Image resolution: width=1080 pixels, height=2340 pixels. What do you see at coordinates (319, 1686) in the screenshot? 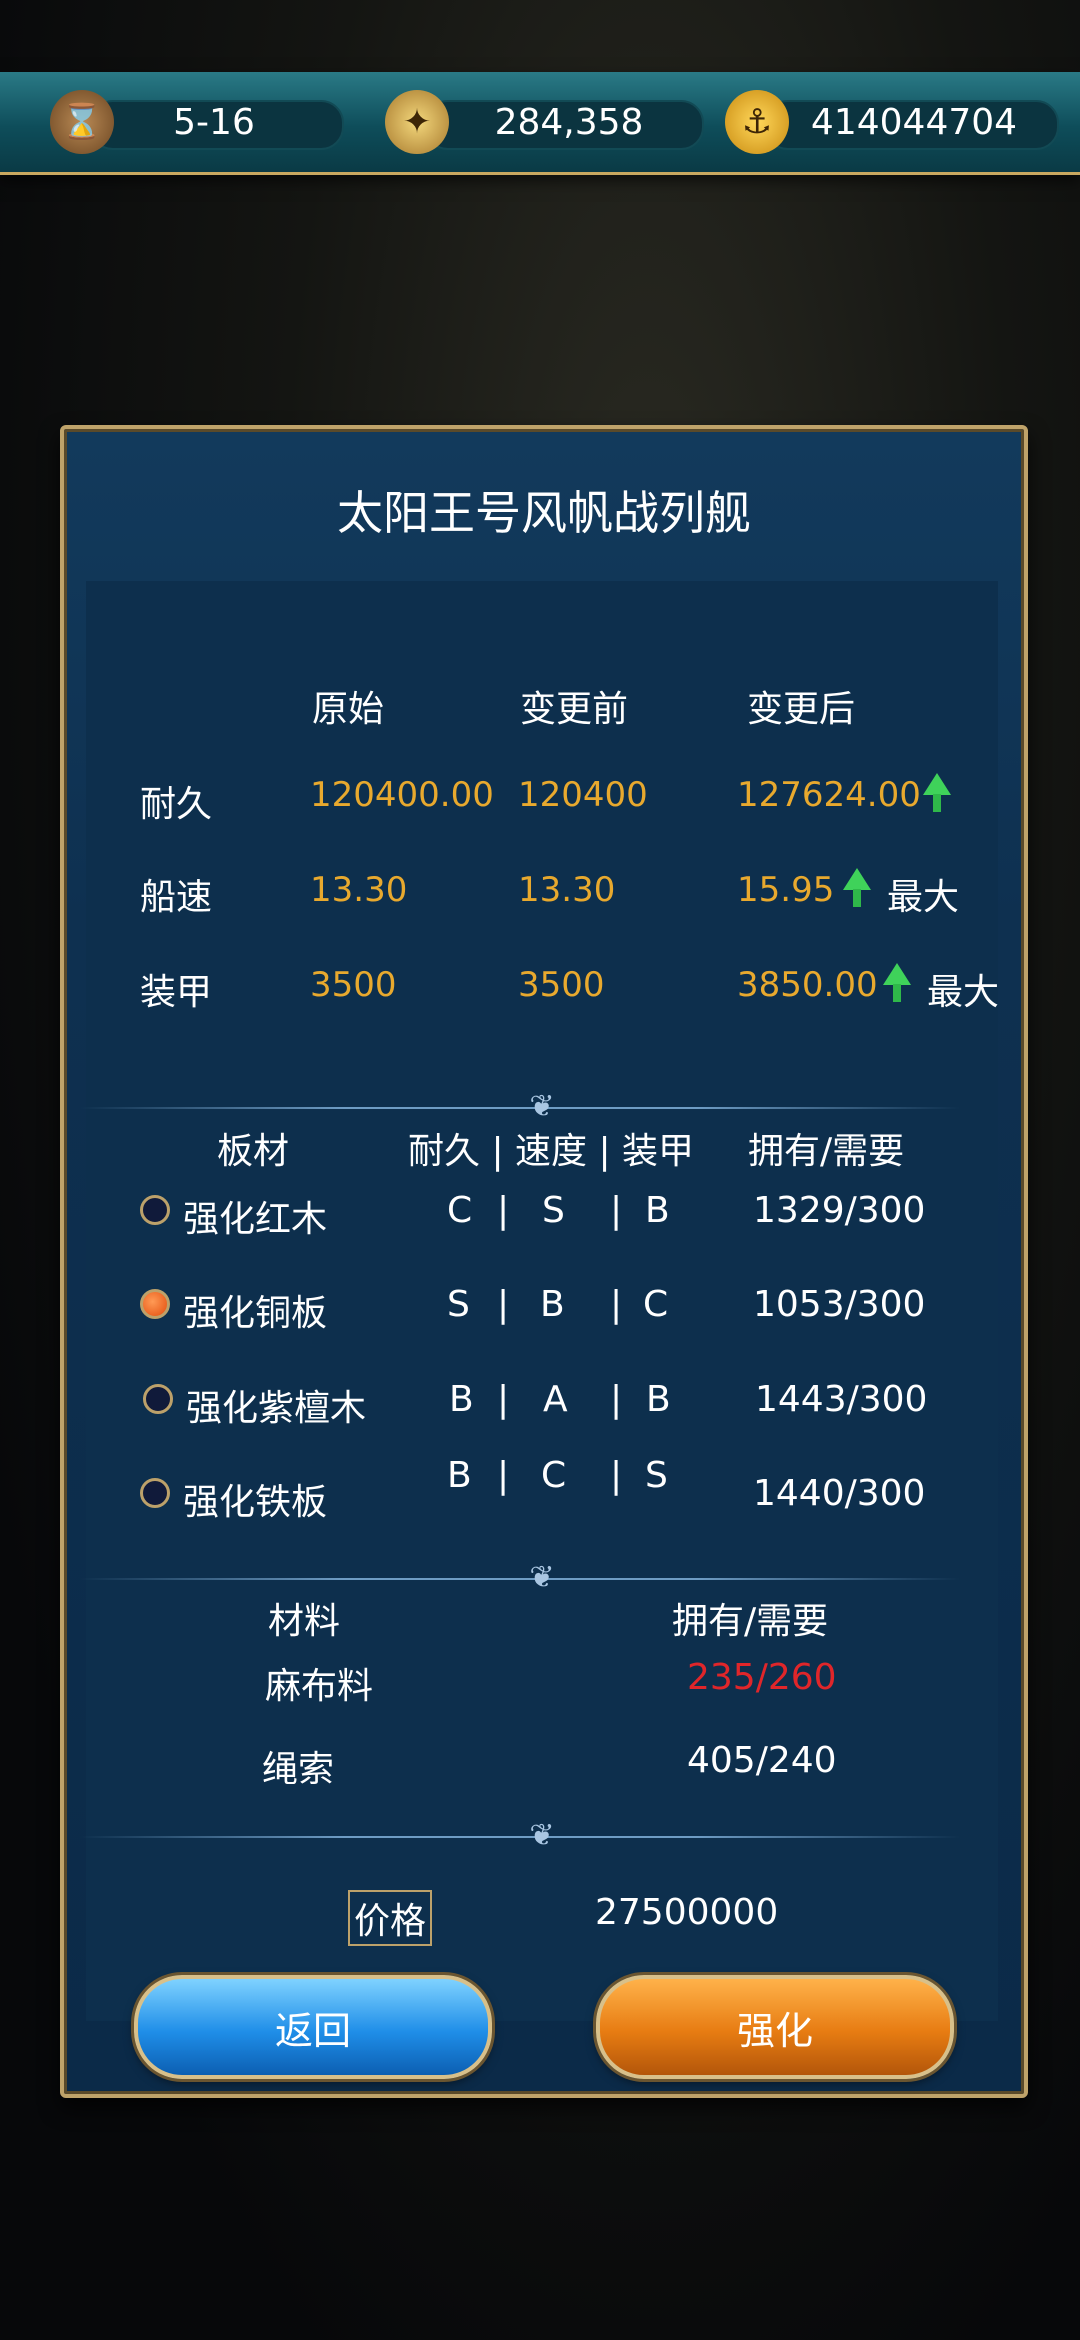
I see `material-name: 麻布料` at bounding box center [319, 1686].